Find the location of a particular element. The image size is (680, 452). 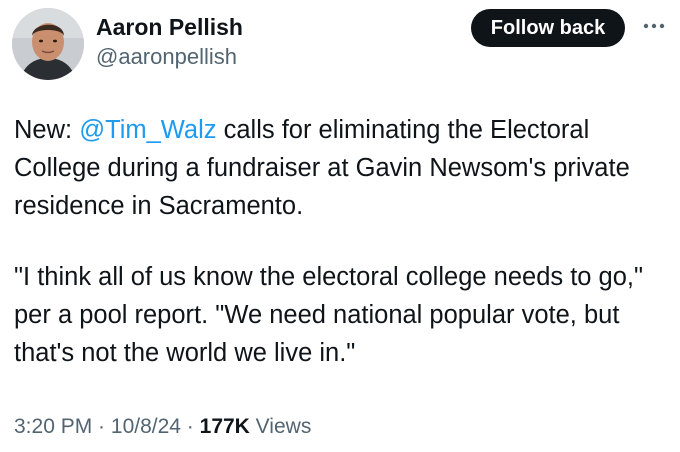

profile-photo-icon is located at coordinates (48, 44).